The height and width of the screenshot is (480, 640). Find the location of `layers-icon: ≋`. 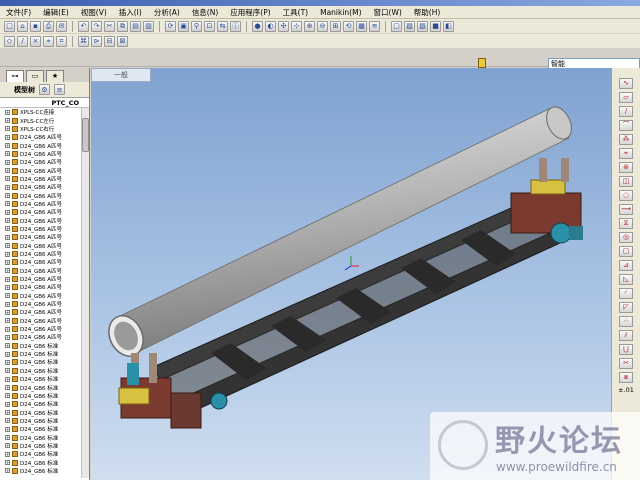

layers-icon: ≋ is located at coordinates (374, 26).